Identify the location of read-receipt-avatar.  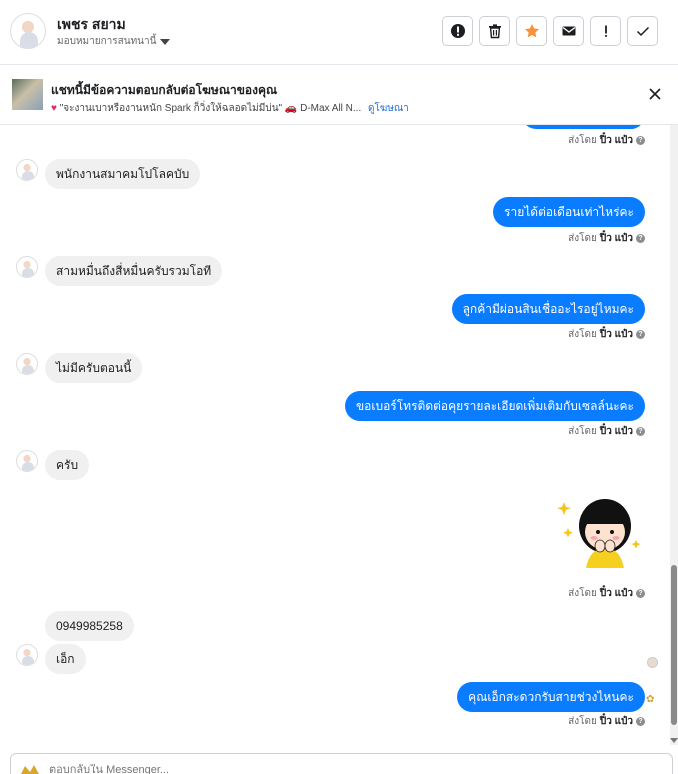
(652, 662).